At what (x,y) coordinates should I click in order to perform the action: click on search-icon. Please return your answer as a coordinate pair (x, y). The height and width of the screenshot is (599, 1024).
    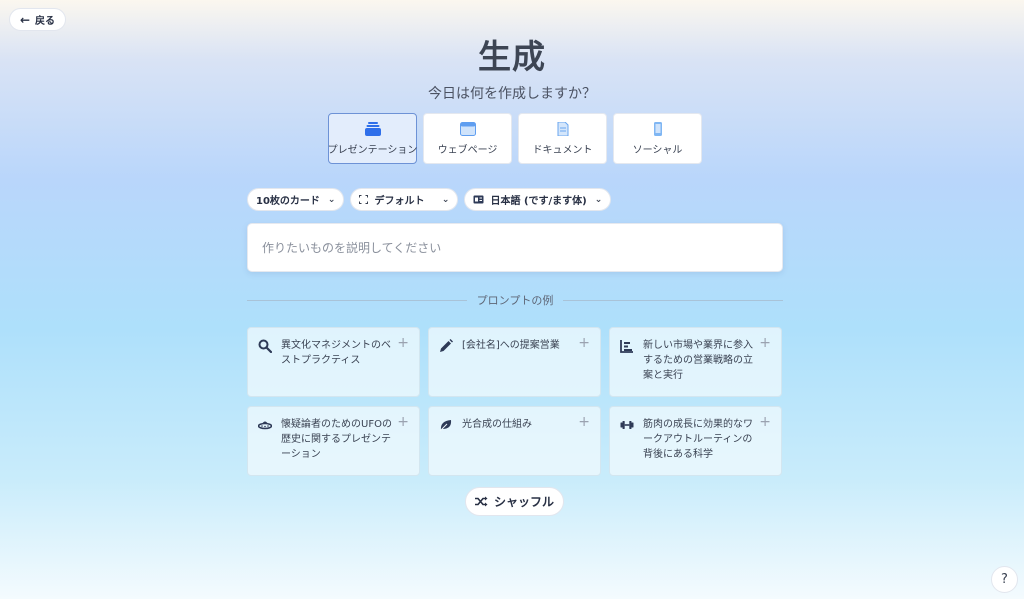
    Looking at the image, I should click on (265, 346).